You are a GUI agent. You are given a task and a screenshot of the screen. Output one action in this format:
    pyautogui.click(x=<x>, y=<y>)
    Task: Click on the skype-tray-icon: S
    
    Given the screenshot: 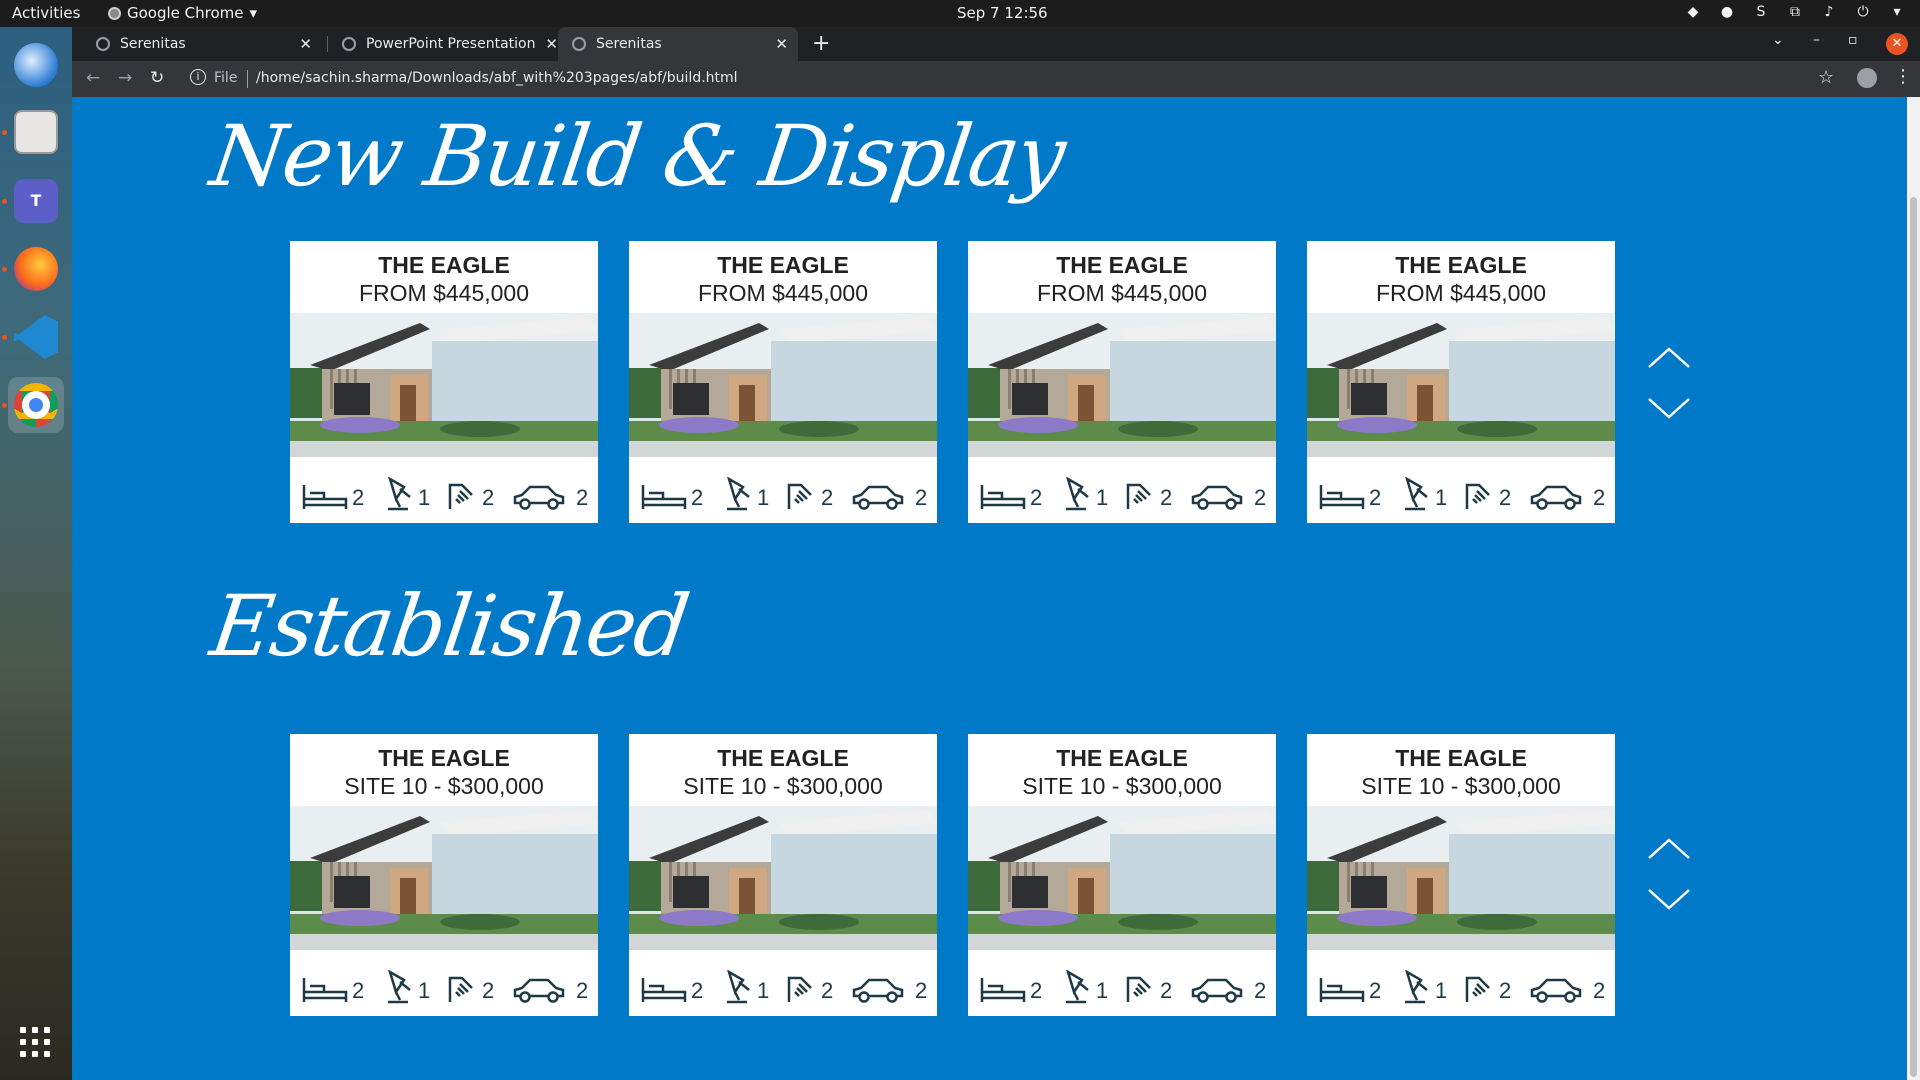 What is the action you would take?
    pyautogui.click(x=1761, y=12)
    